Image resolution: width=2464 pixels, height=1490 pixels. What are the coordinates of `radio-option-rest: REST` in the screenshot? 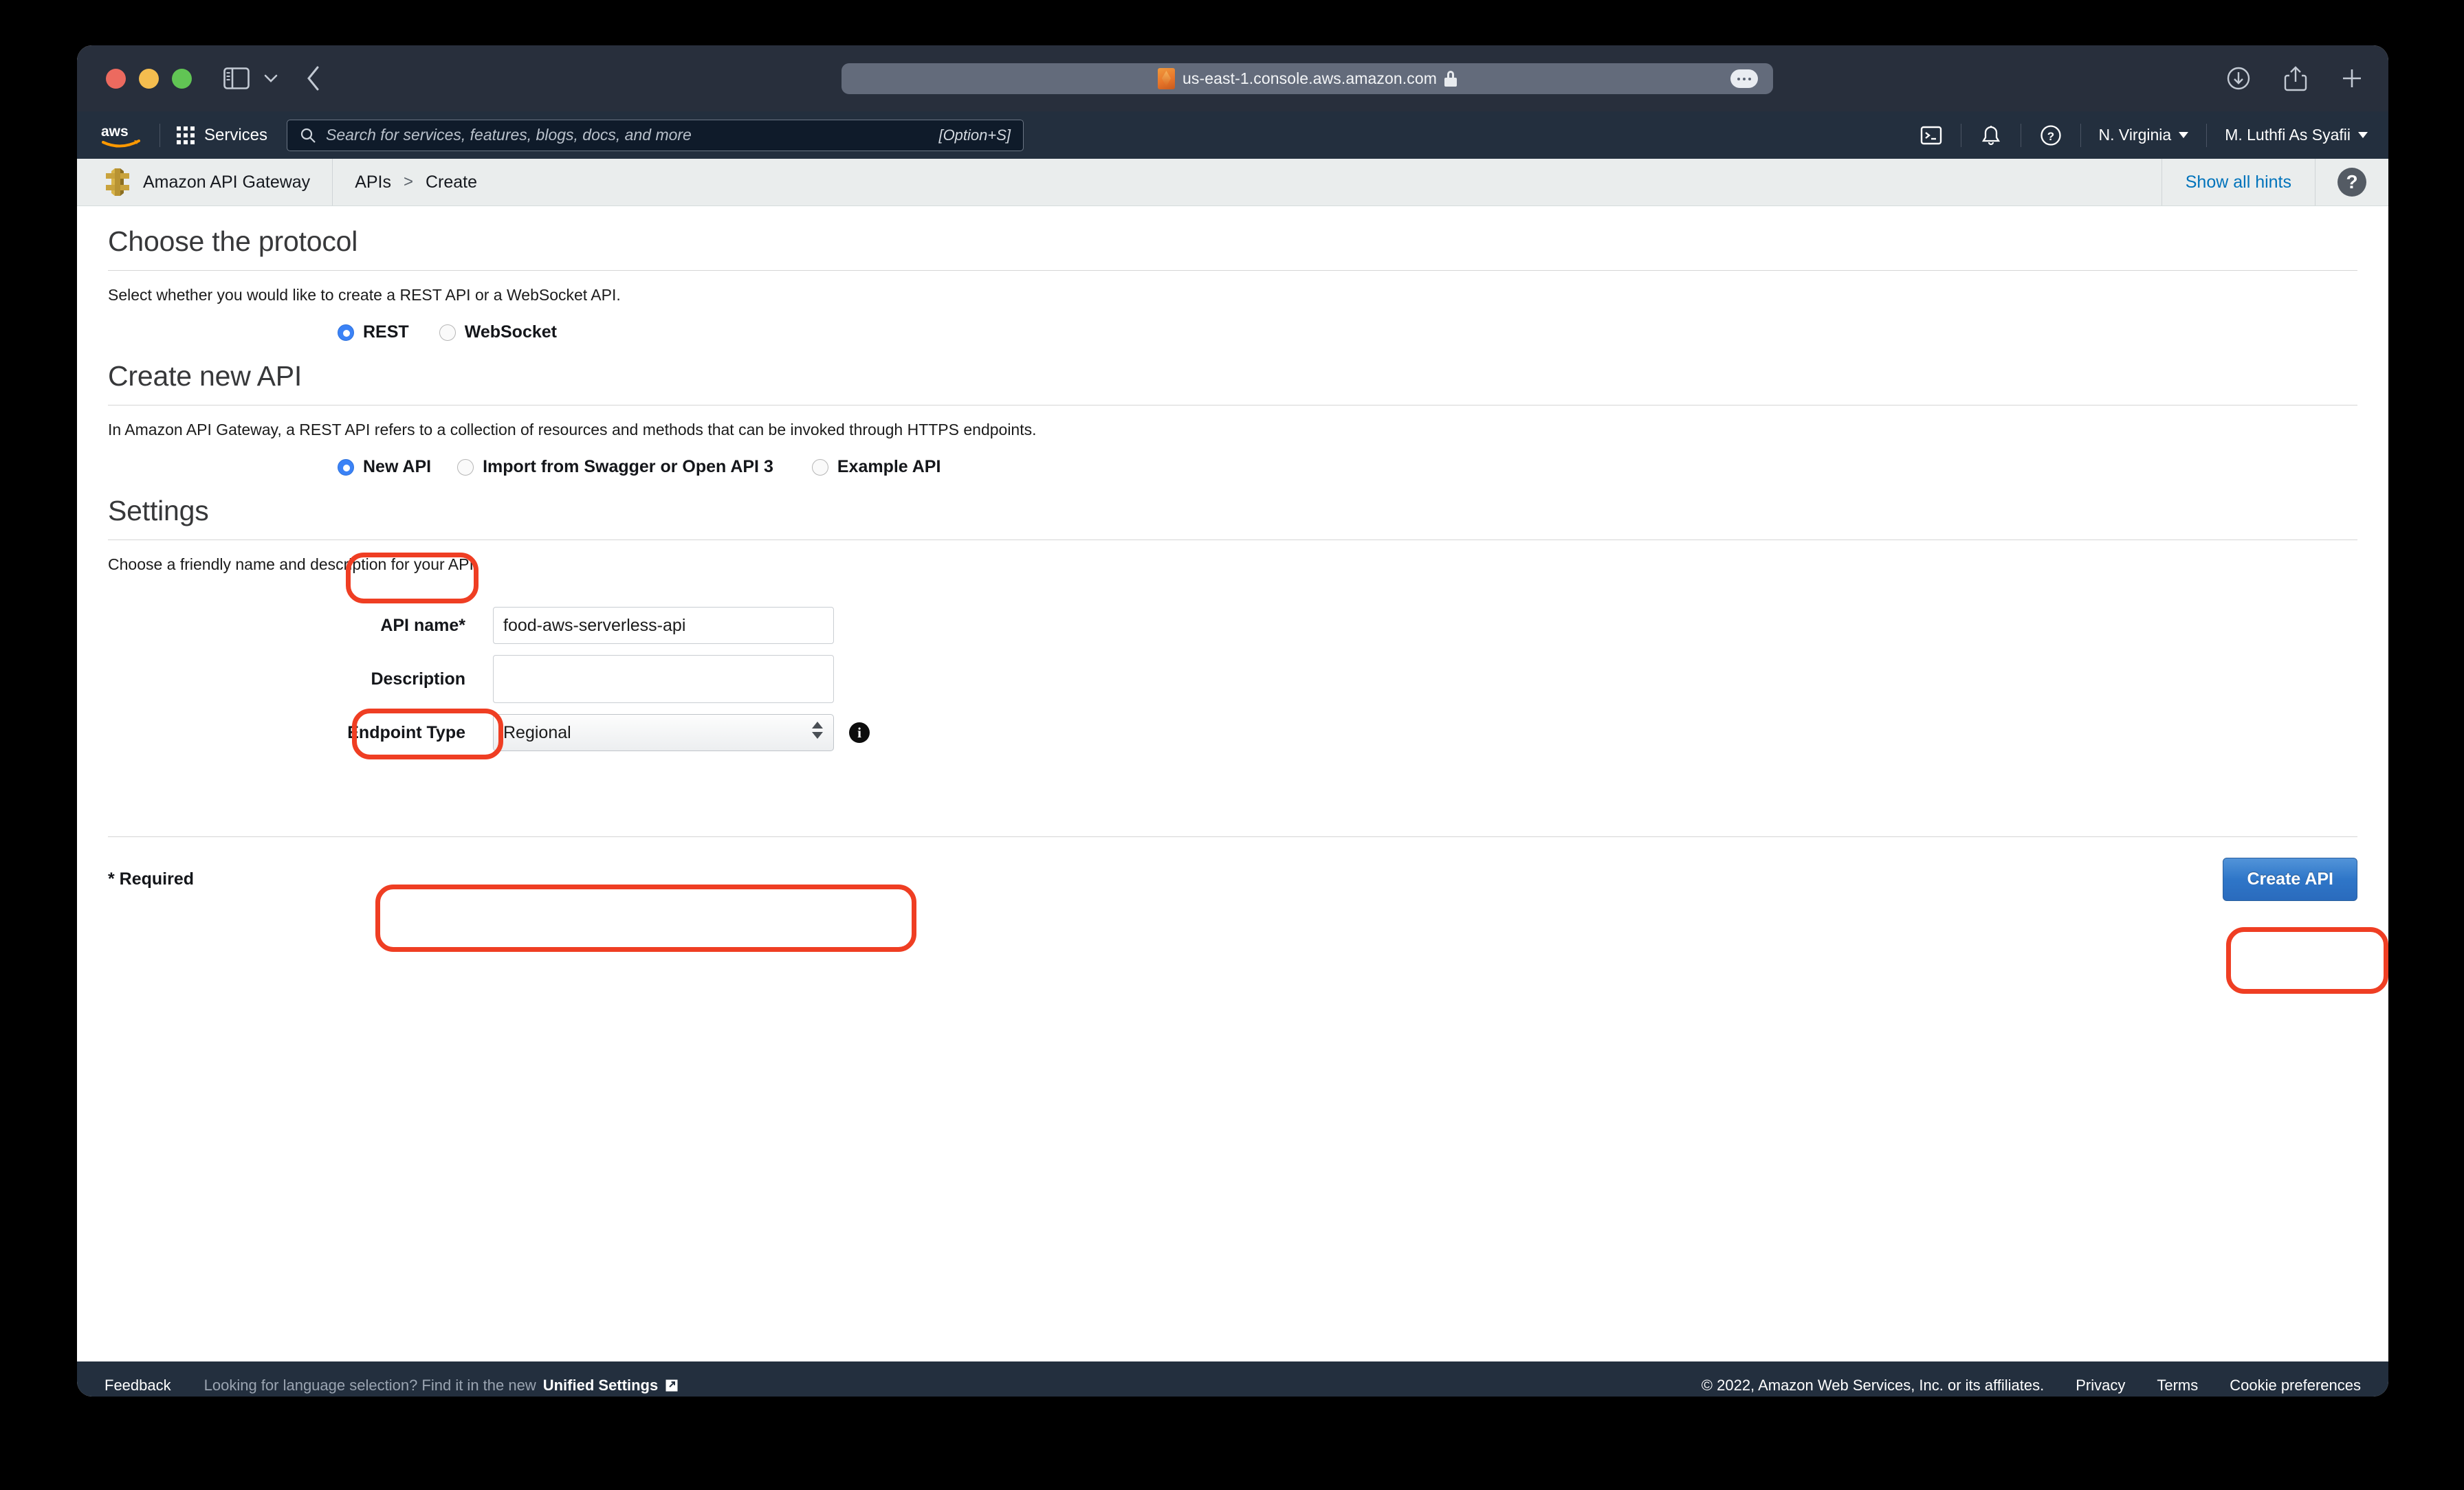 It's located at (373, 332).